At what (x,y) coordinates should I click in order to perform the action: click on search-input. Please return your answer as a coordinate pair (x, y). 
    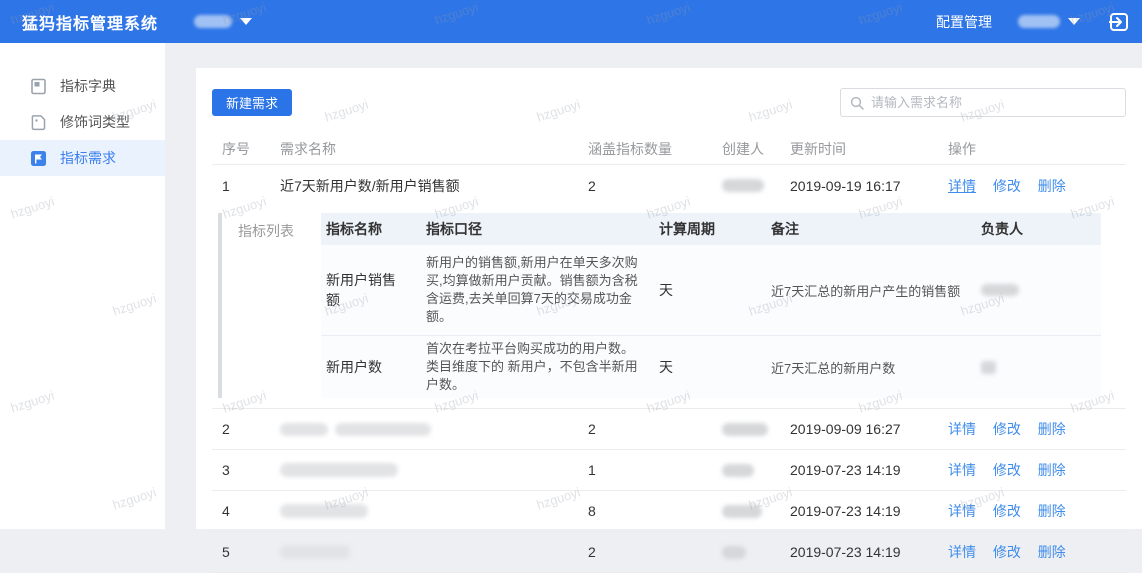
    Looking at the image, I should click on (993, 102).